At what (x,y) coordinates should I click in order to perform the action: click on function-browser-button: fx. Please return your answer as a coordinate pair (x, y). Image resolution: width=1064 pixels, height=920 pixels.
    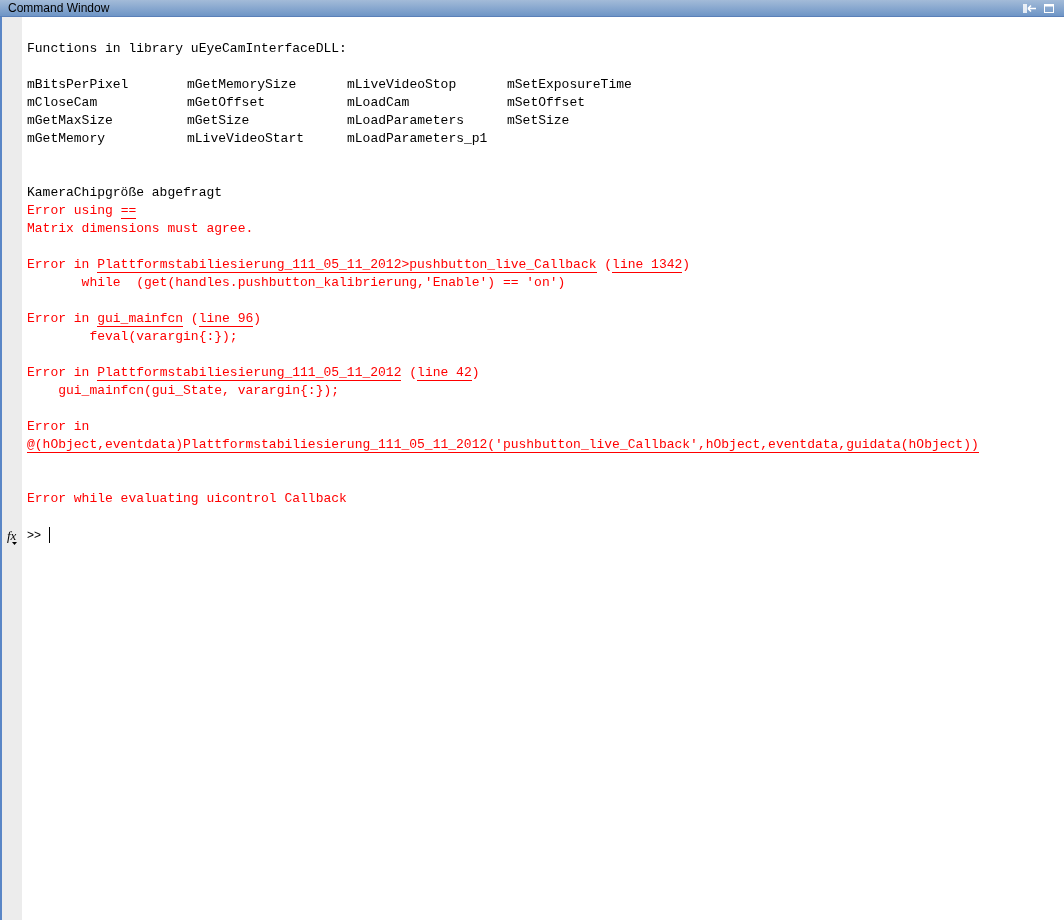
    Looking at the image, I should click on (12, 536).